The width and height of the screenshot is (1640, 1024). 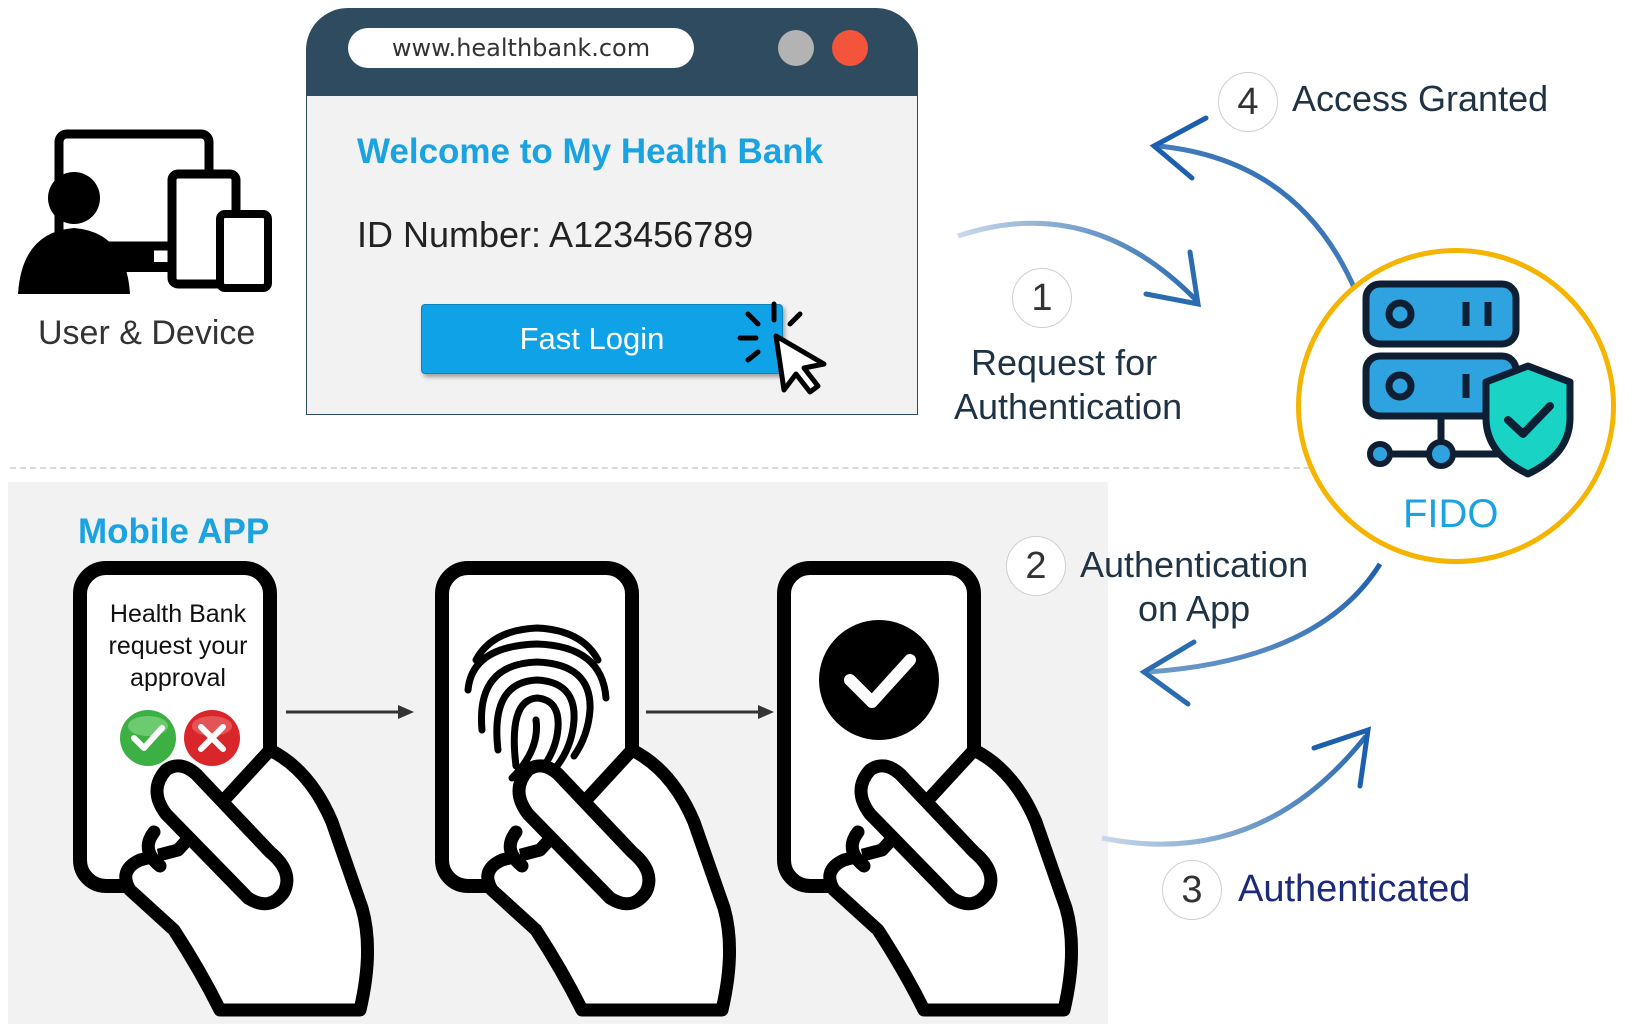 What do you see at coordinates (1420, 98) in the screenshot?
I see `step-4-label: Access Granted` at bounding box center [1420, 98].